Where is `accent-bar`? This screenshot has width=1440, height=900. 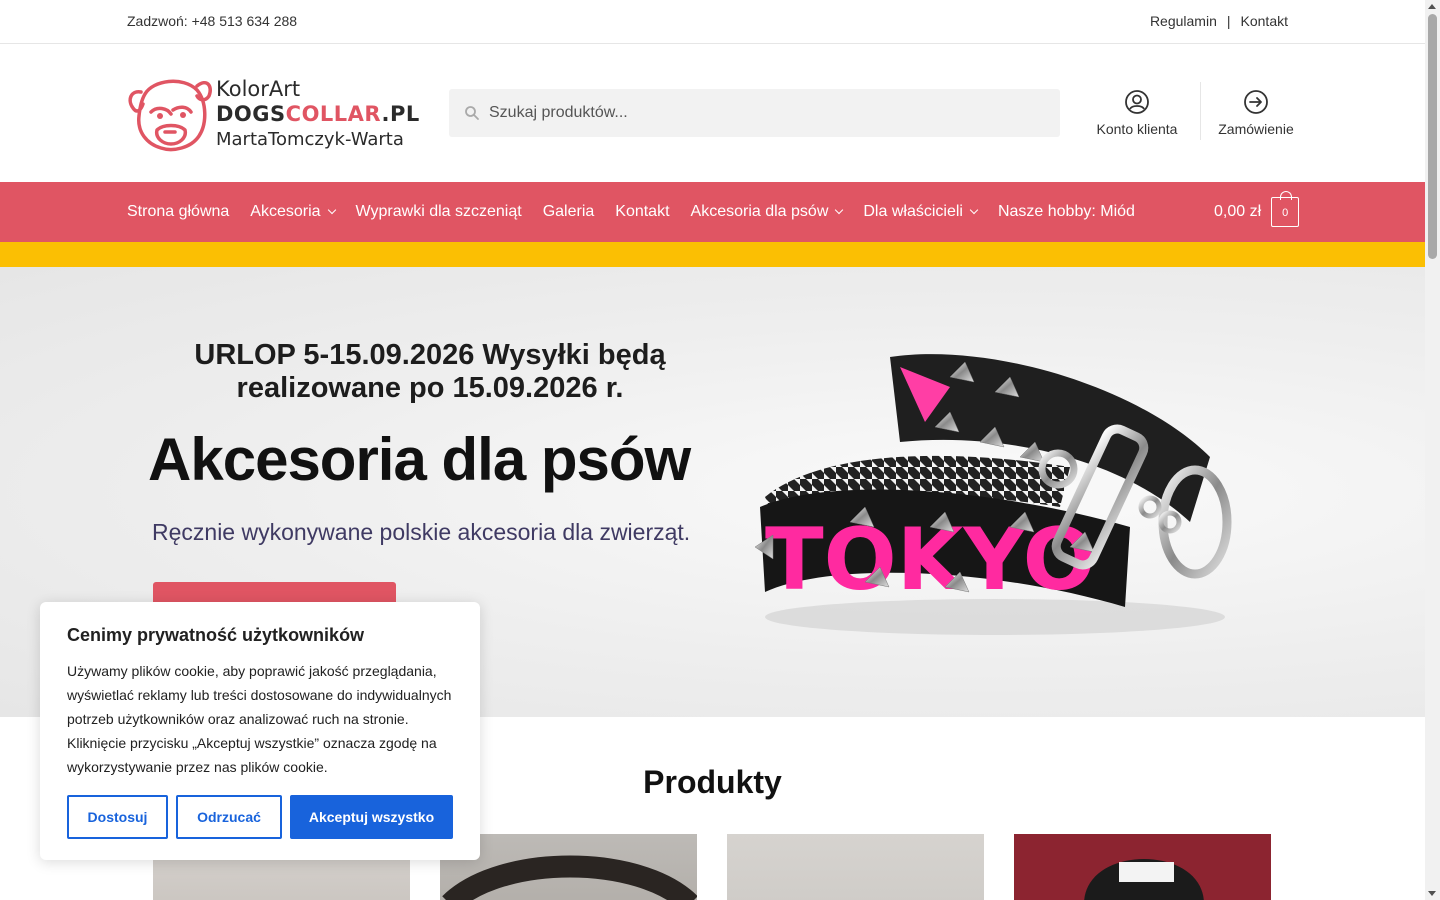
accent-bar is located at coordinates (712, 254).